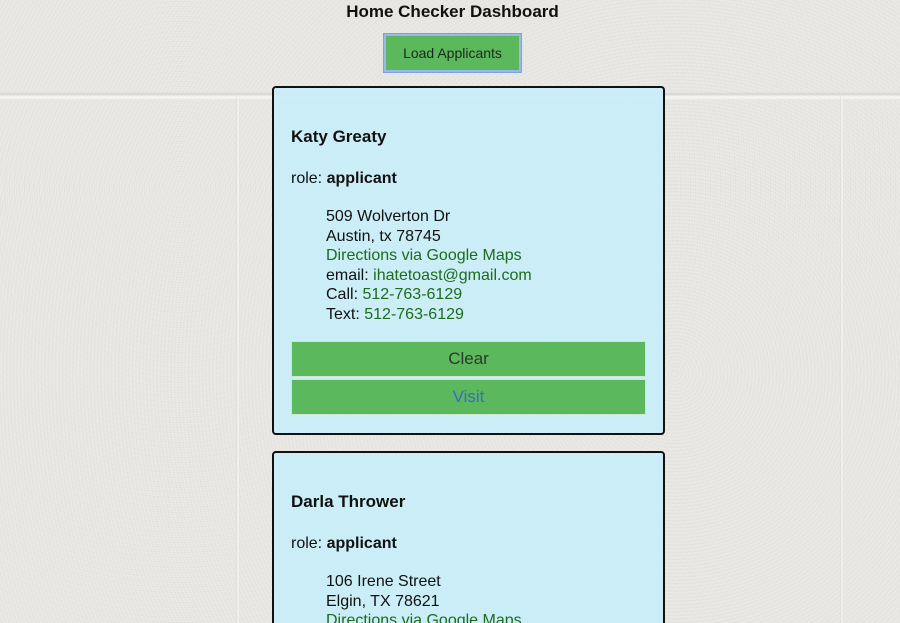 This screenshot has height=623, width=900. What do you see at coordinates (347, 275) in the screenshot?
I see `email-label: email:` at bounding box center [347, 275].